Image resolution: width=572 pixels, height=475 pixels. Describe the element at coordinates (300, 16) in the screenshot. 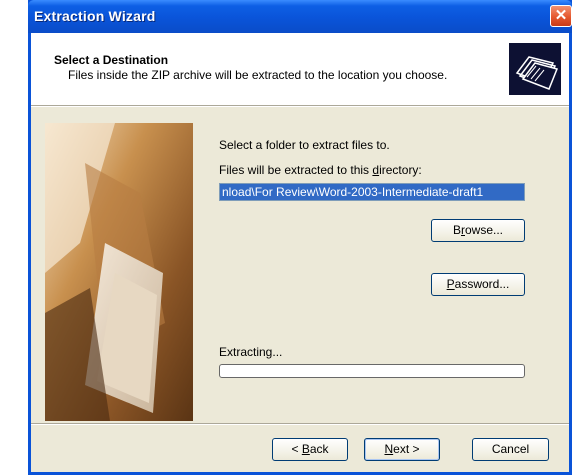

I see `title-bar: Extraction Wizard ✕` at that location.